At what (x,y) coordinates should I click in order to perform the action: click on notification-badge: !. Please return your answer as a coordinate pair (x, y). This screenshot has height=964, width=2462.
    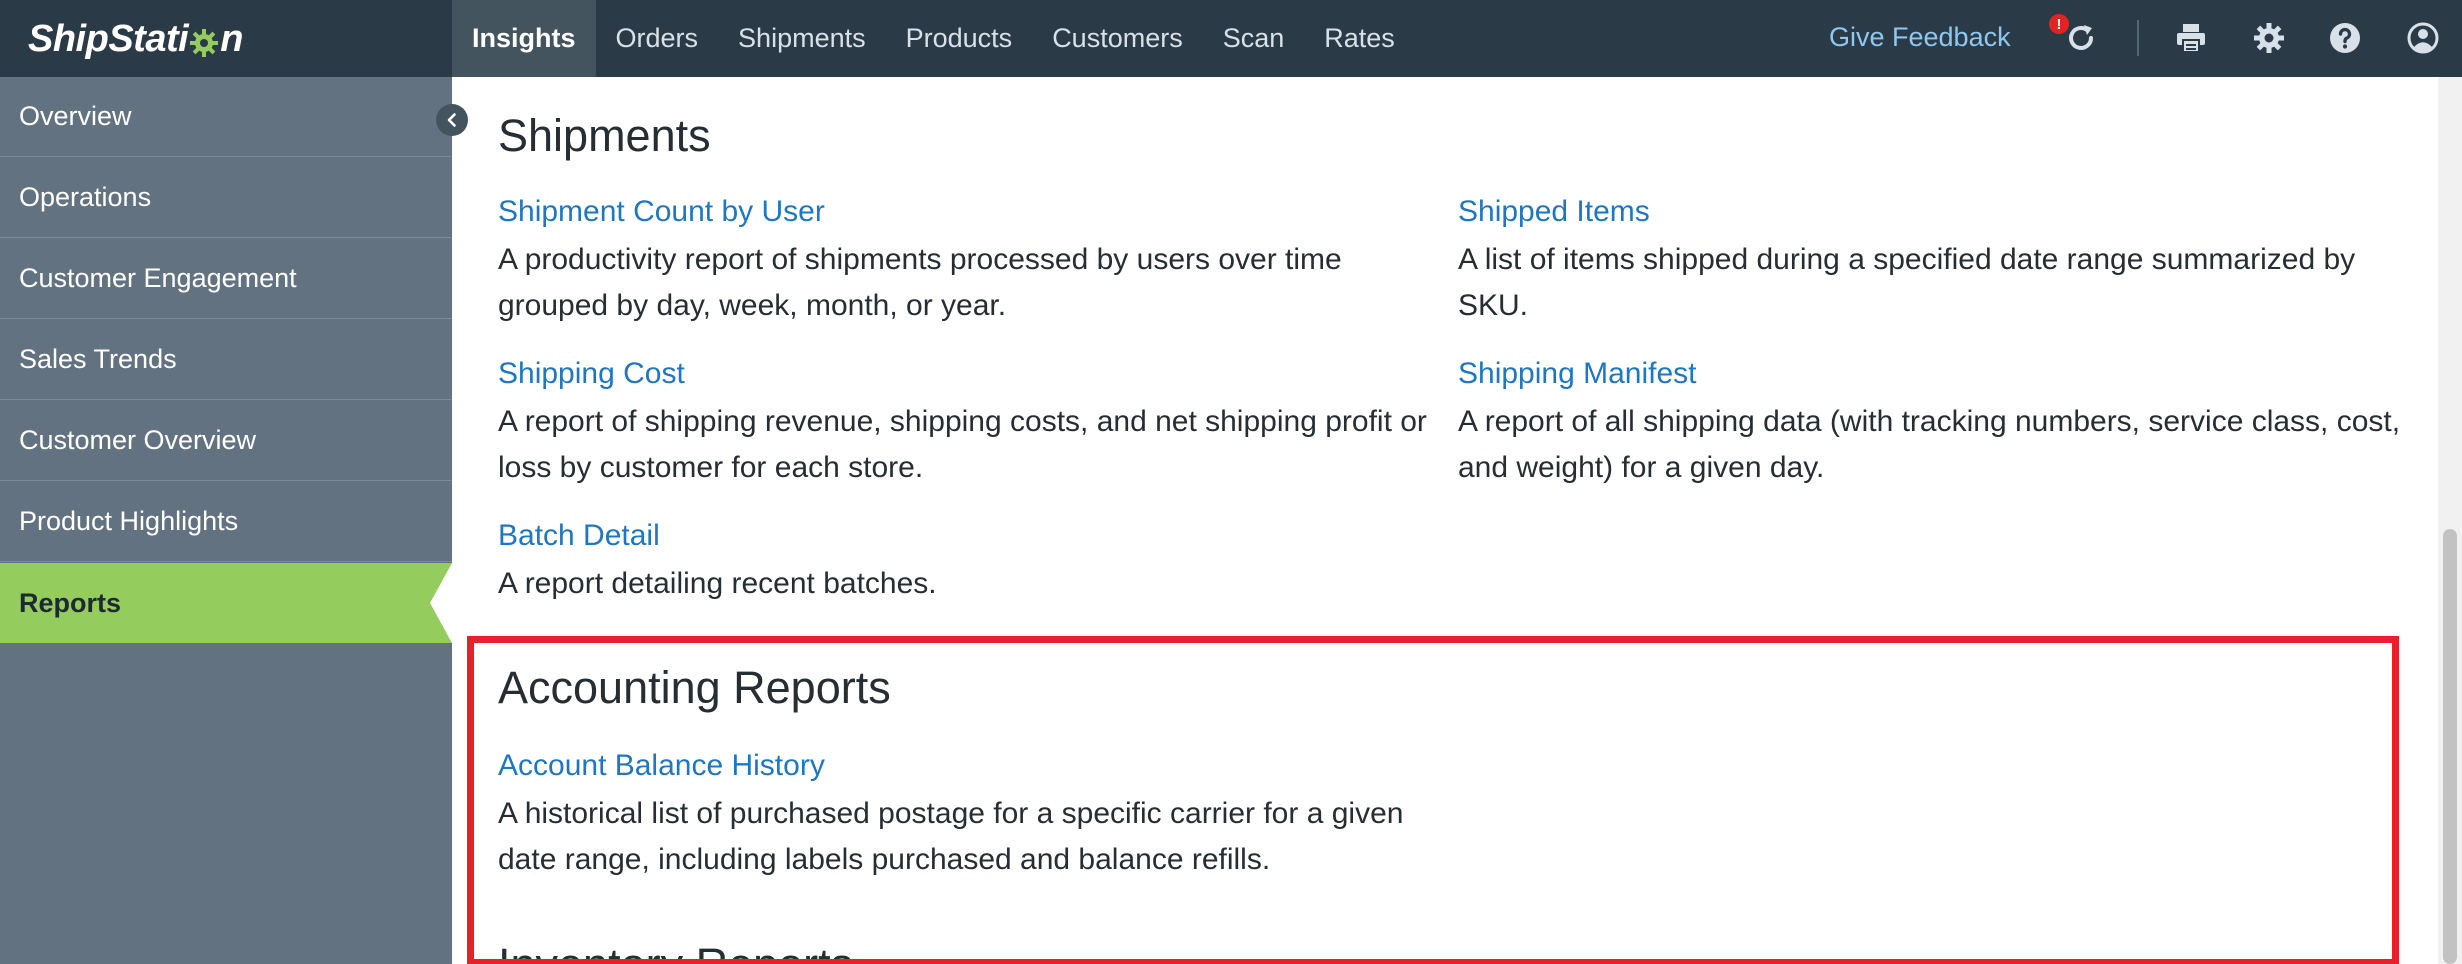
    Looking at the image, I should click on (2059, 24).